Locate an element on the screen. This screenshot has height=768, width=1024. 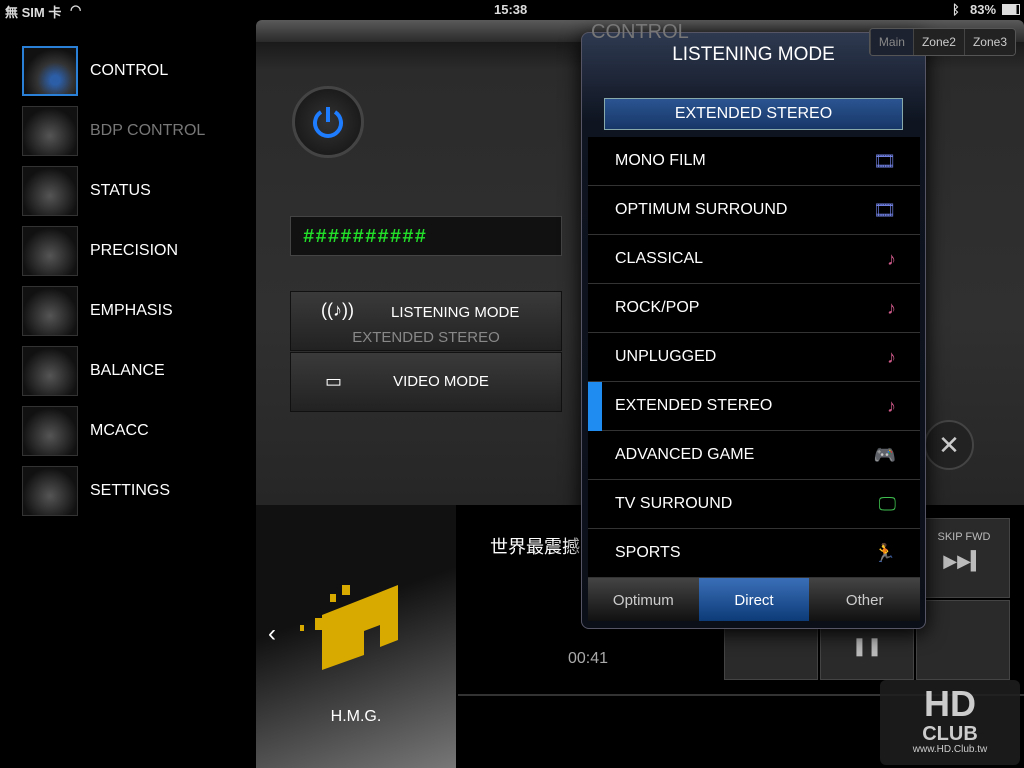
bluetooth-icon: ᛒ is located at coordinates (956, 9).